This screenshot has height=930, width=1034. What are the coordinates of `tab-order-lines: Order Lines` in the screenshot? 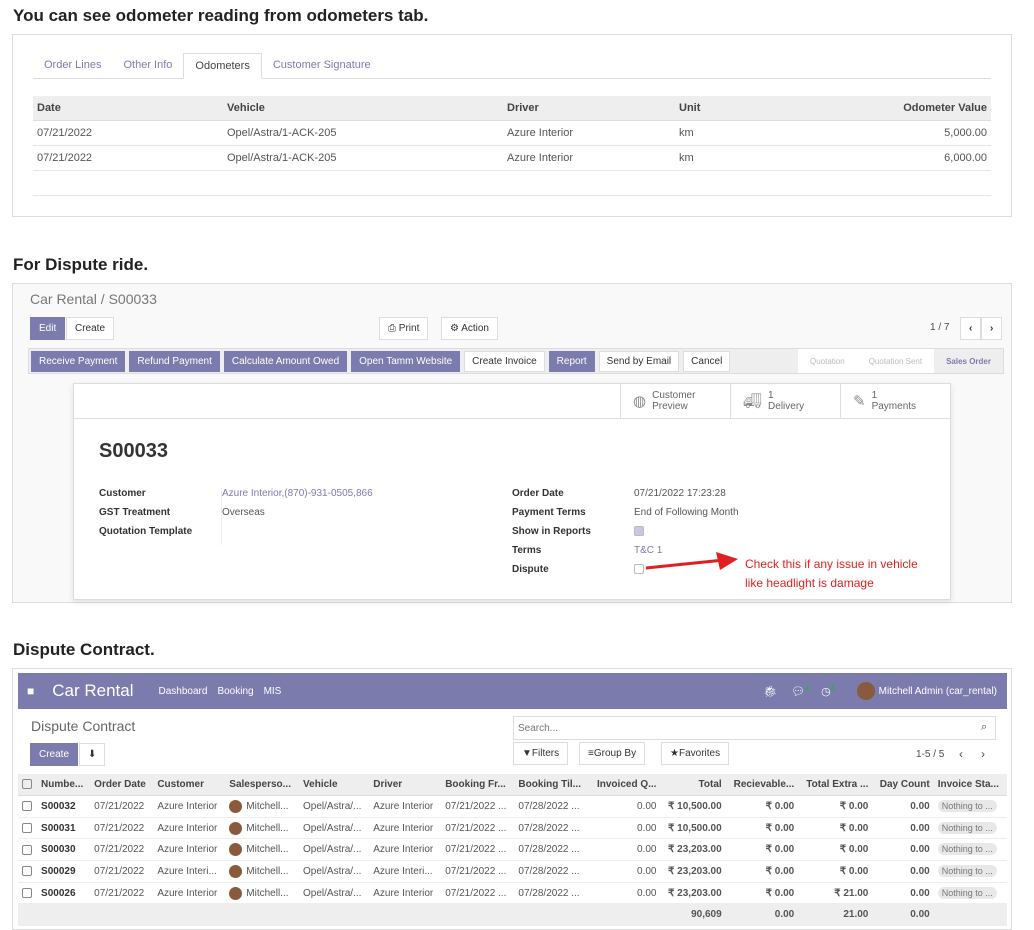 It's located at (72, 65).